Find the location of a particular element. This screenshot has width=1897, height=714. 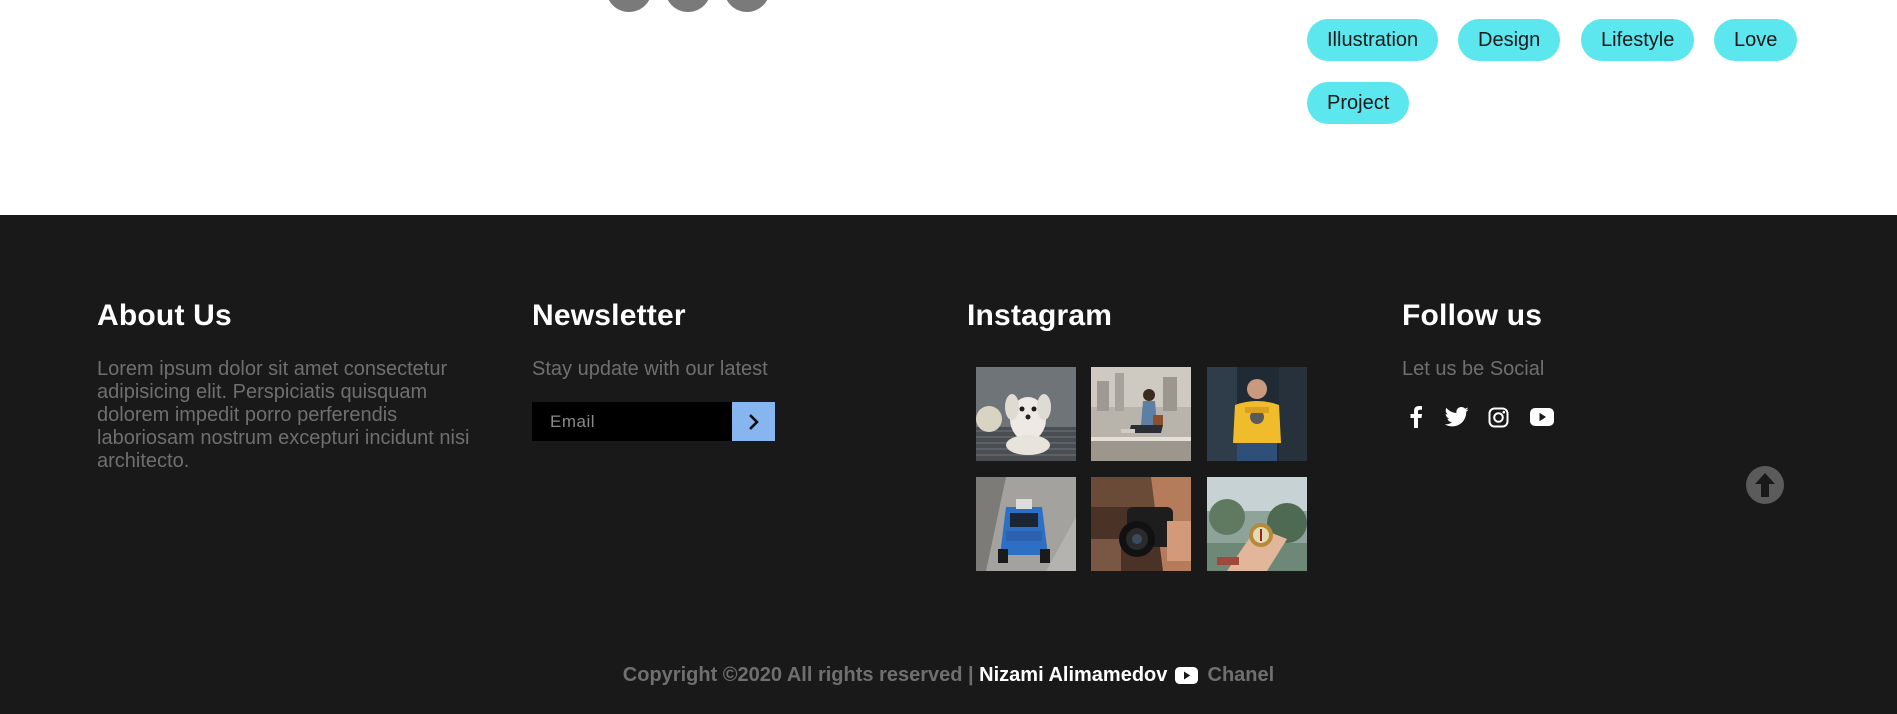

instagram-photo-camera is located at coordinates (1141, 524).